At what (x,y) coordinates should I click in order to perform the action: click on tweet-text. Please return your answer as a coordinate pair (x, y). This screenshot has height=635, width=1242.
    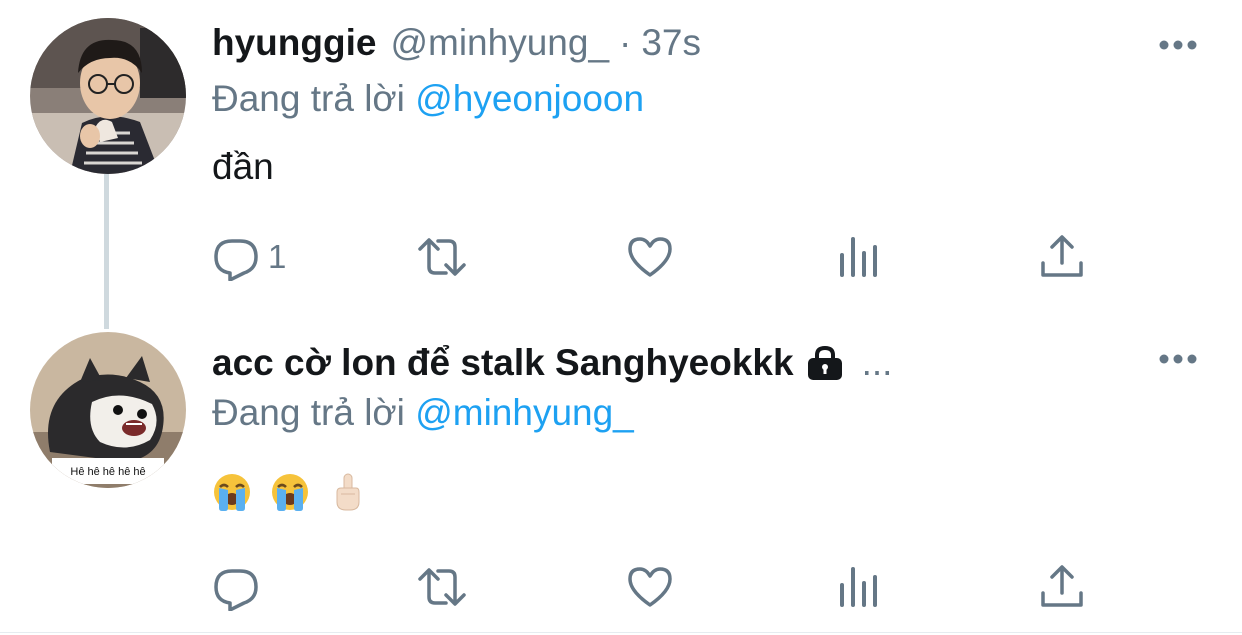
    Looking at the image, I should click on (290, 492).